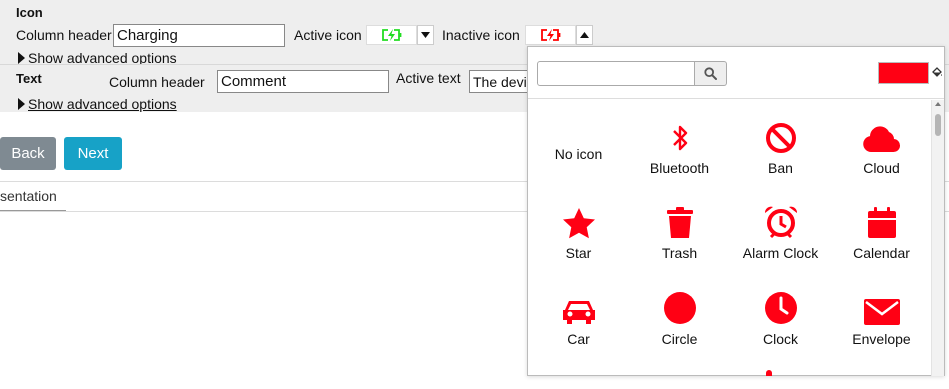  What do you see at coordinates (781, 134) in the screenshot?
I see `ban-icon` at bounding box center [781, 134].